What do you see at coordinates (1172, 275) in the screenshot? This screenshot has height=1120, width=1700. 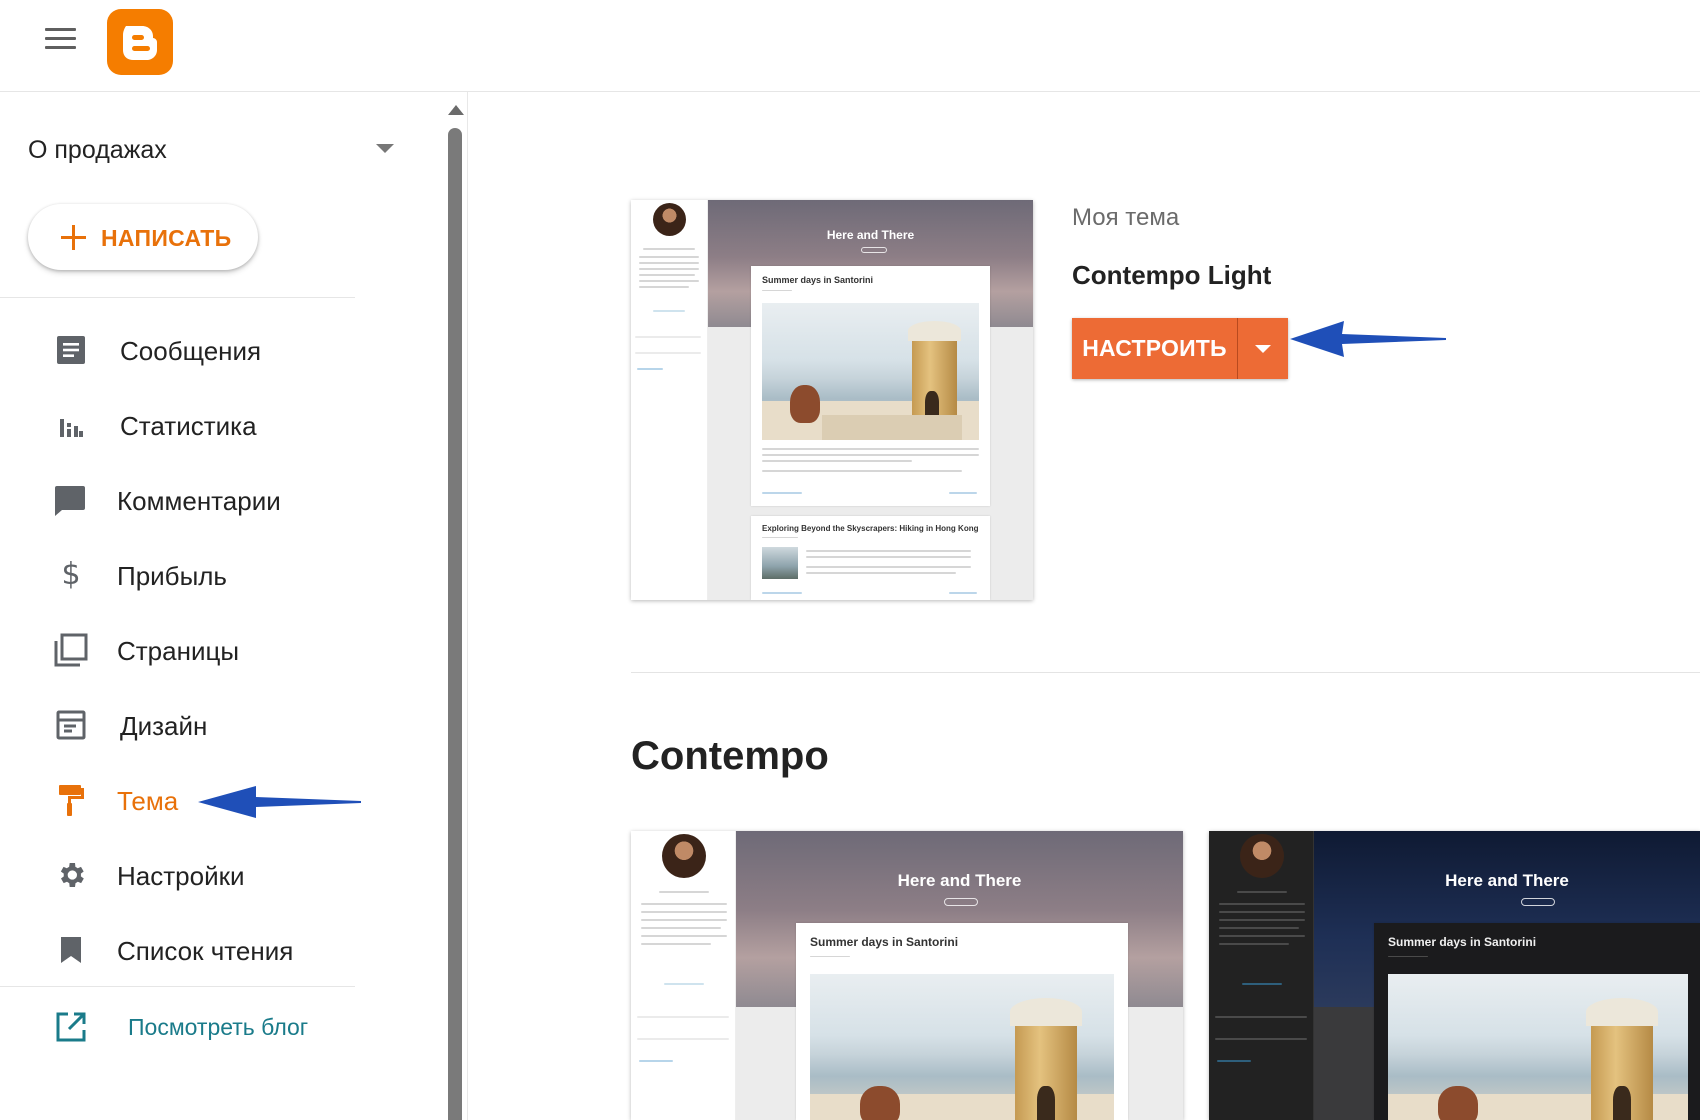 I see `current-theme-name: Contempo Light` at bounding box center [1172, 275].